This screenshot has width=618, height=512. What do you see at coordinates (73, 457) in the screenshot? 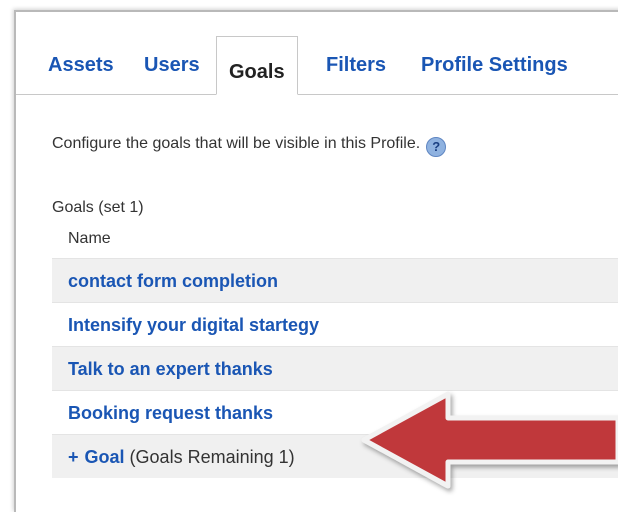
I see `plus-icon: +` at bounding box center [73, 457].